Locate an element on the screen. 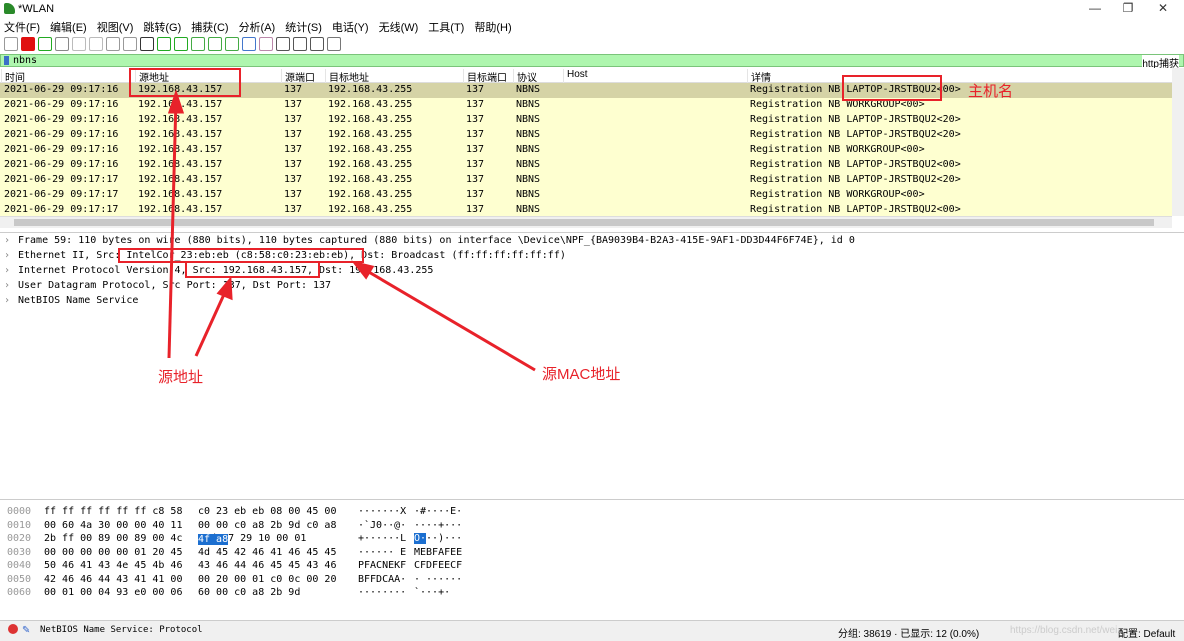  restart-icon is located at coordinates (45, 44).